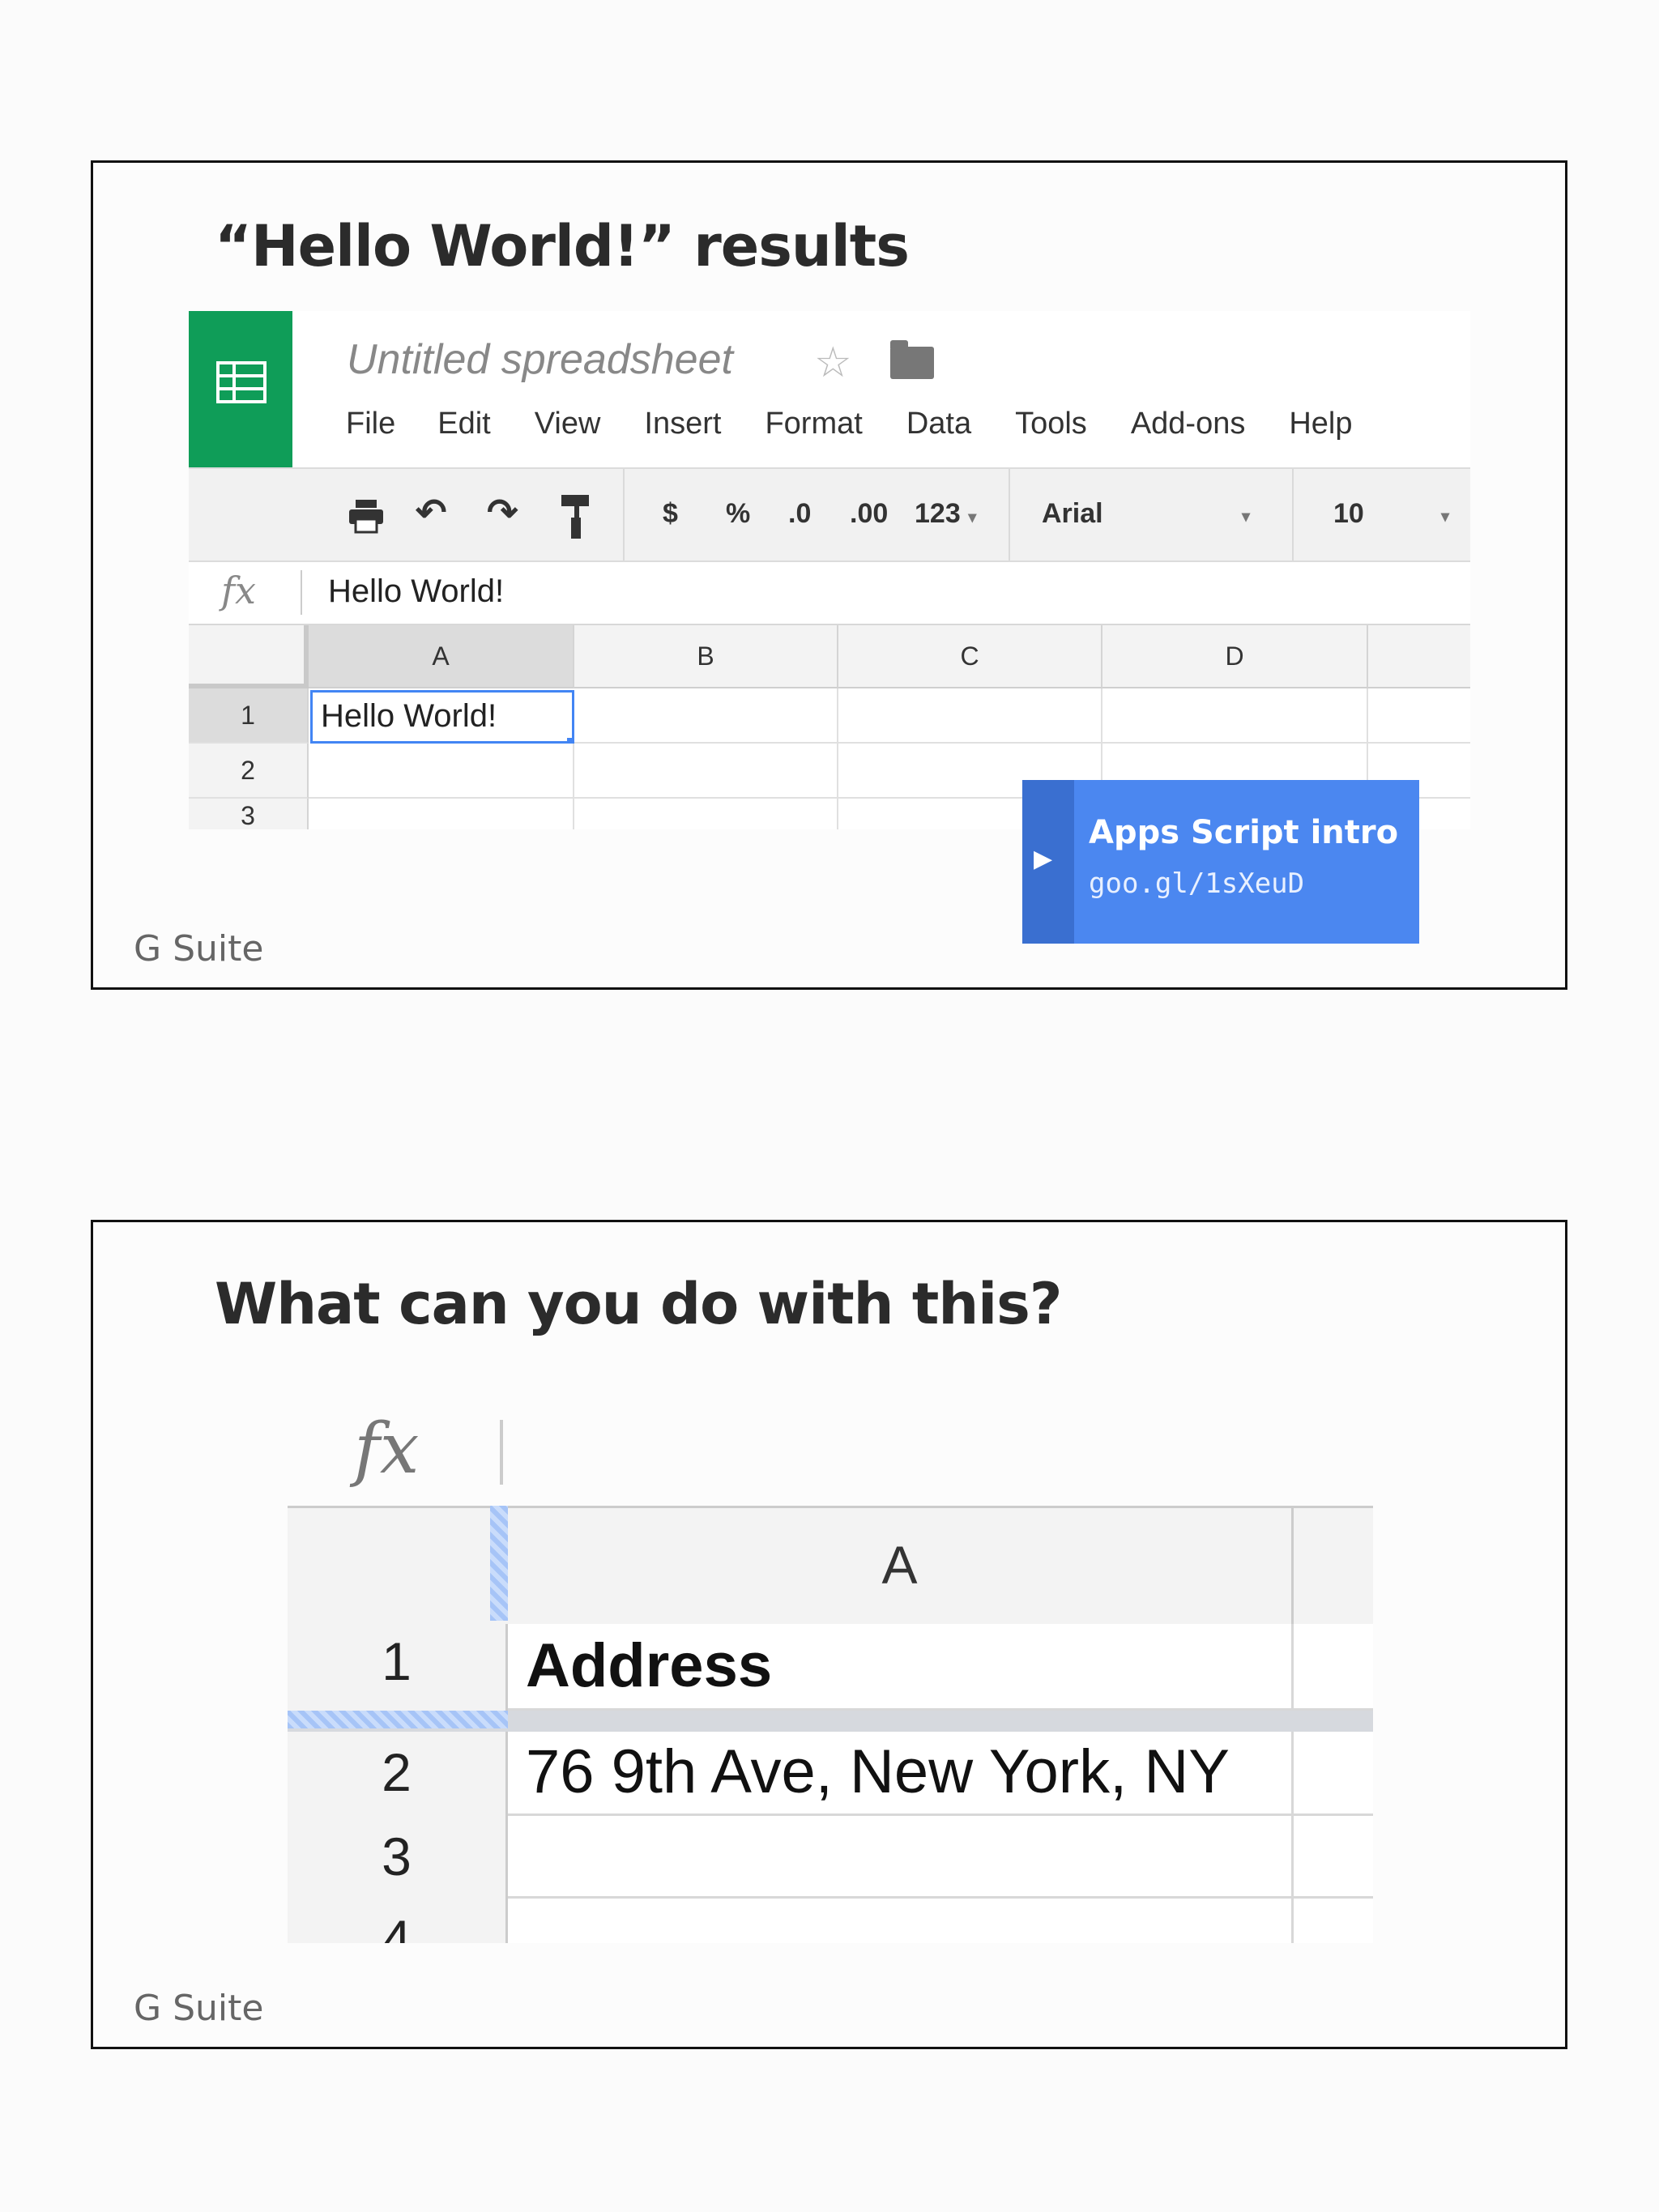 Image resolution: width=1659 pixels, height=2212 pixels. What do you see at coordinates (901, 1921) in the screenshot?
I see `cell-a4` at bounding box center [901, 1921].